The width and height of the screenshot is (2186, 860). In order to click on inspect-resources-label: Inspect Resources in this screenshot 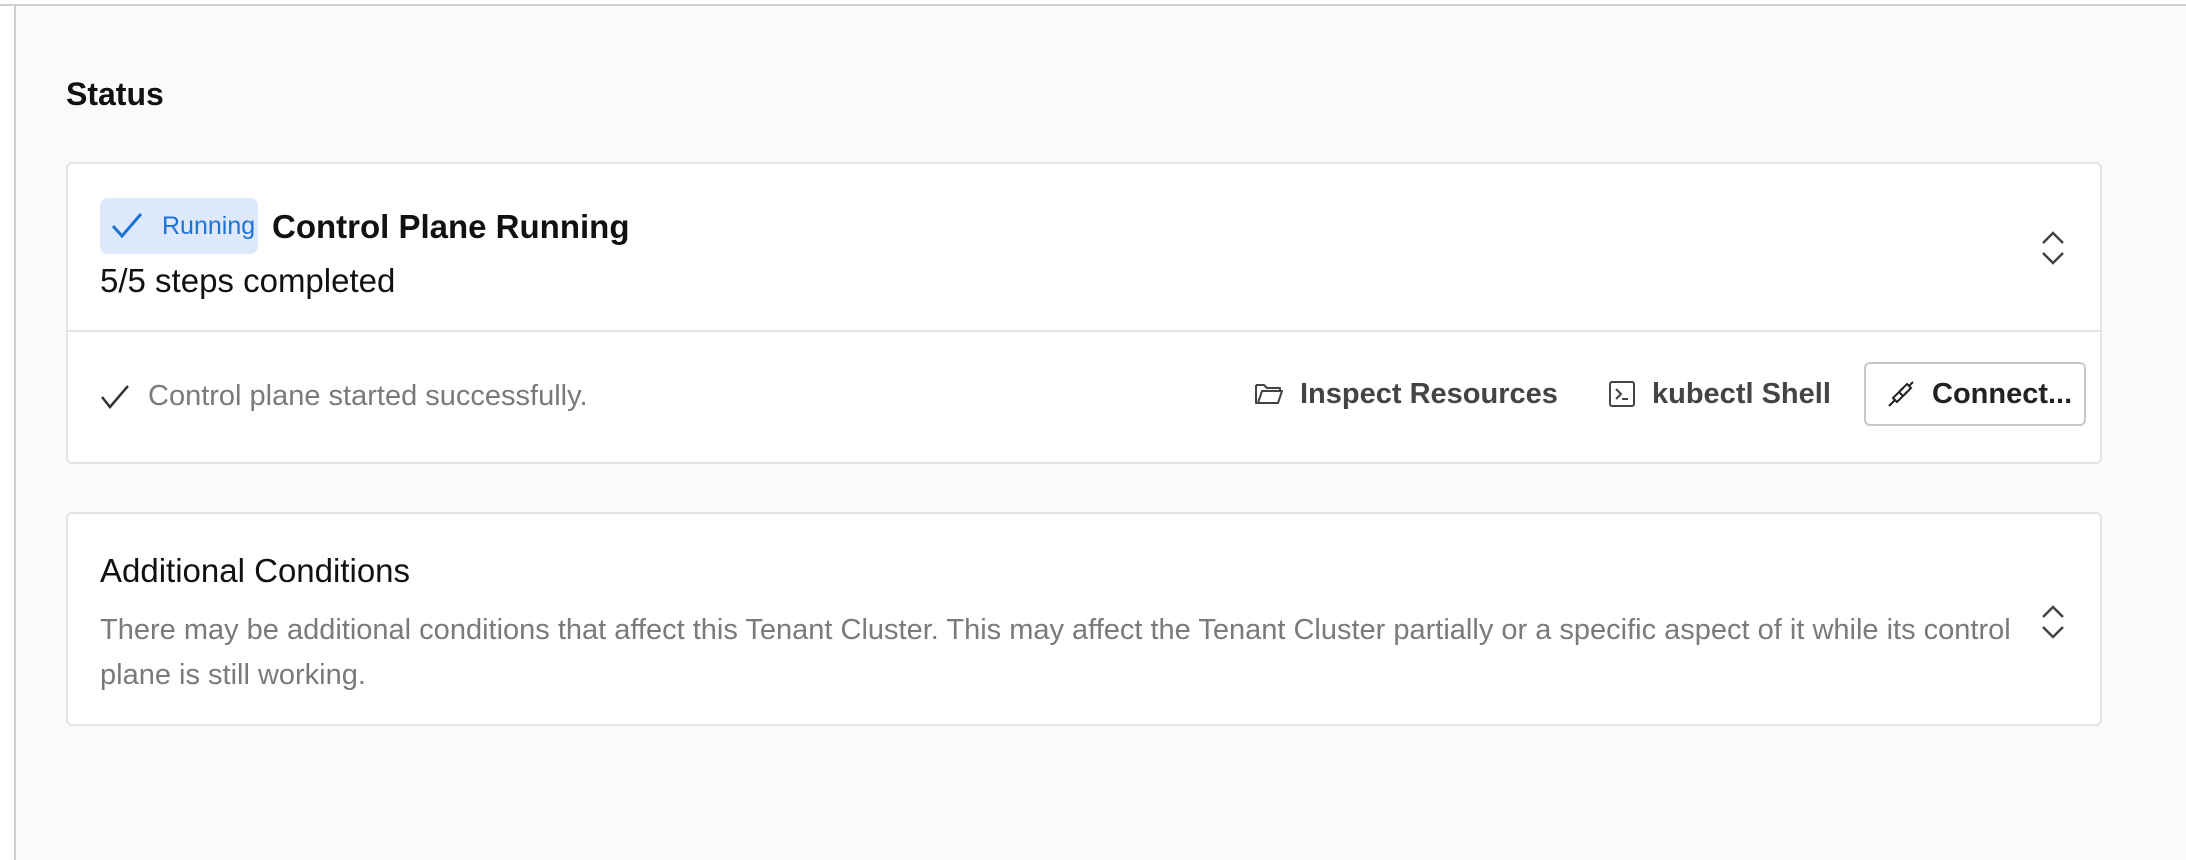, I will do `click(1429, 393)`.